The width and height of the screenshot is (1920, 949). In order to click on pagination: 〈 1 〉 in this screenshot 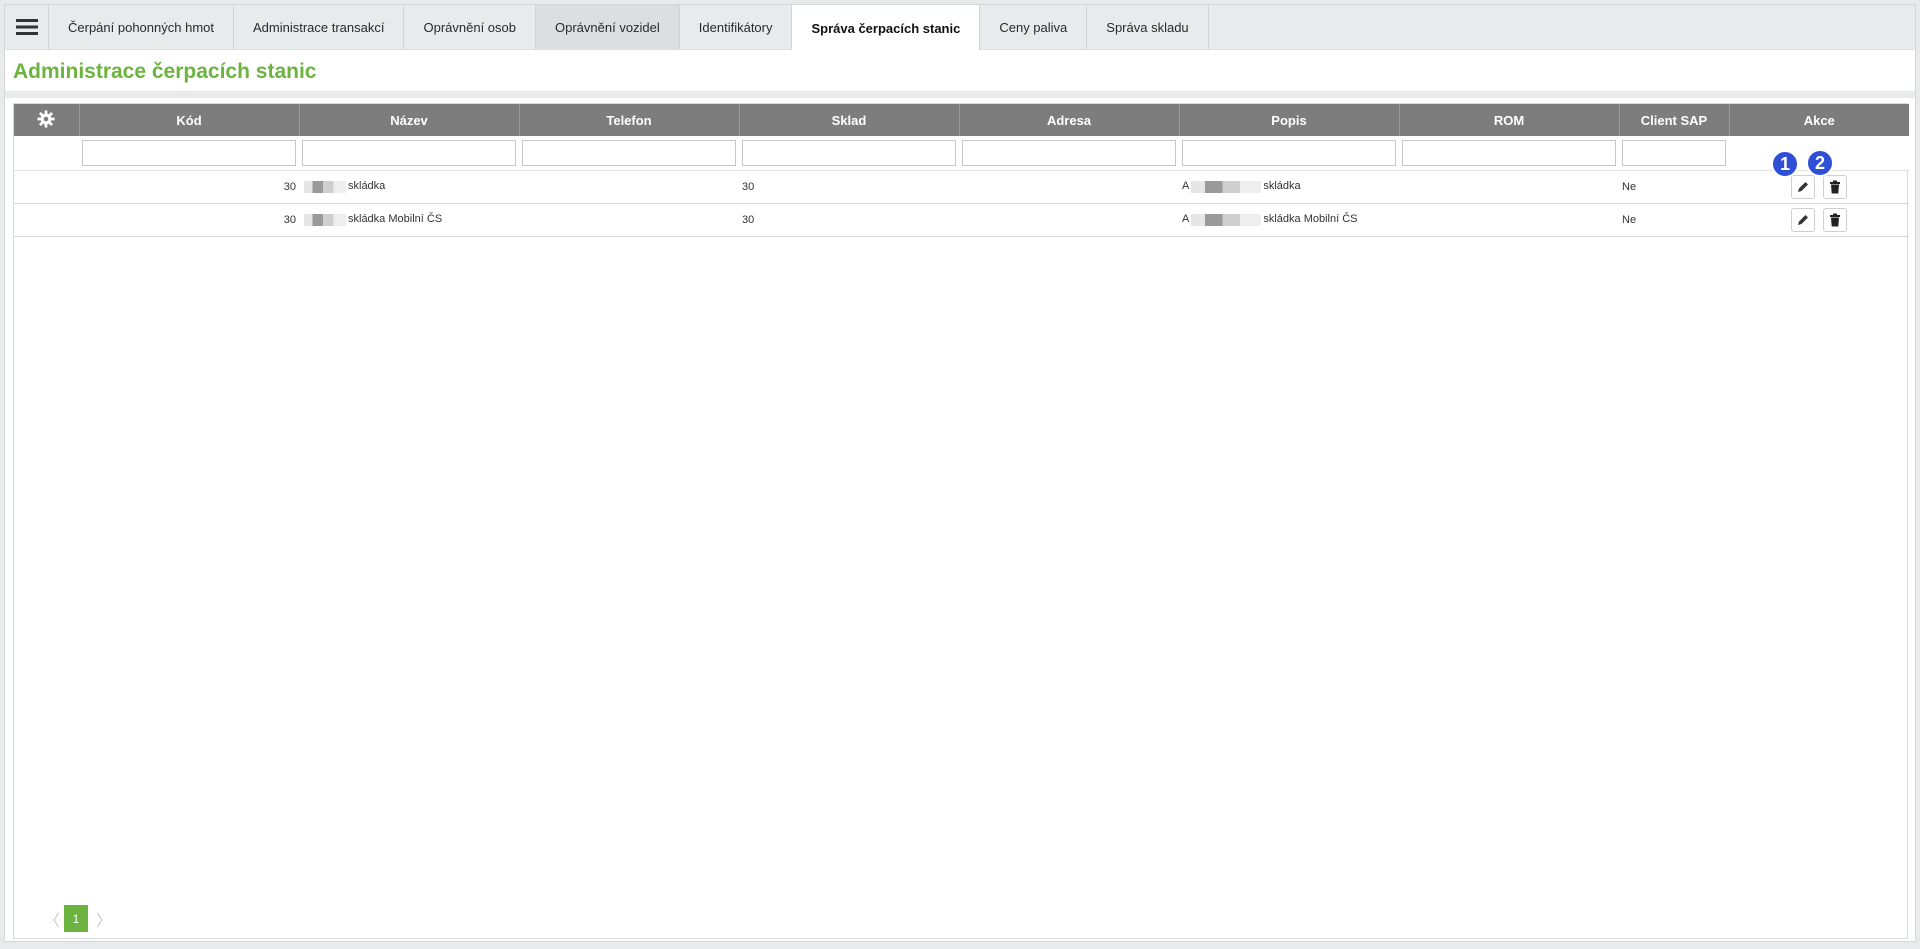, I will do `click(78, 918)`.